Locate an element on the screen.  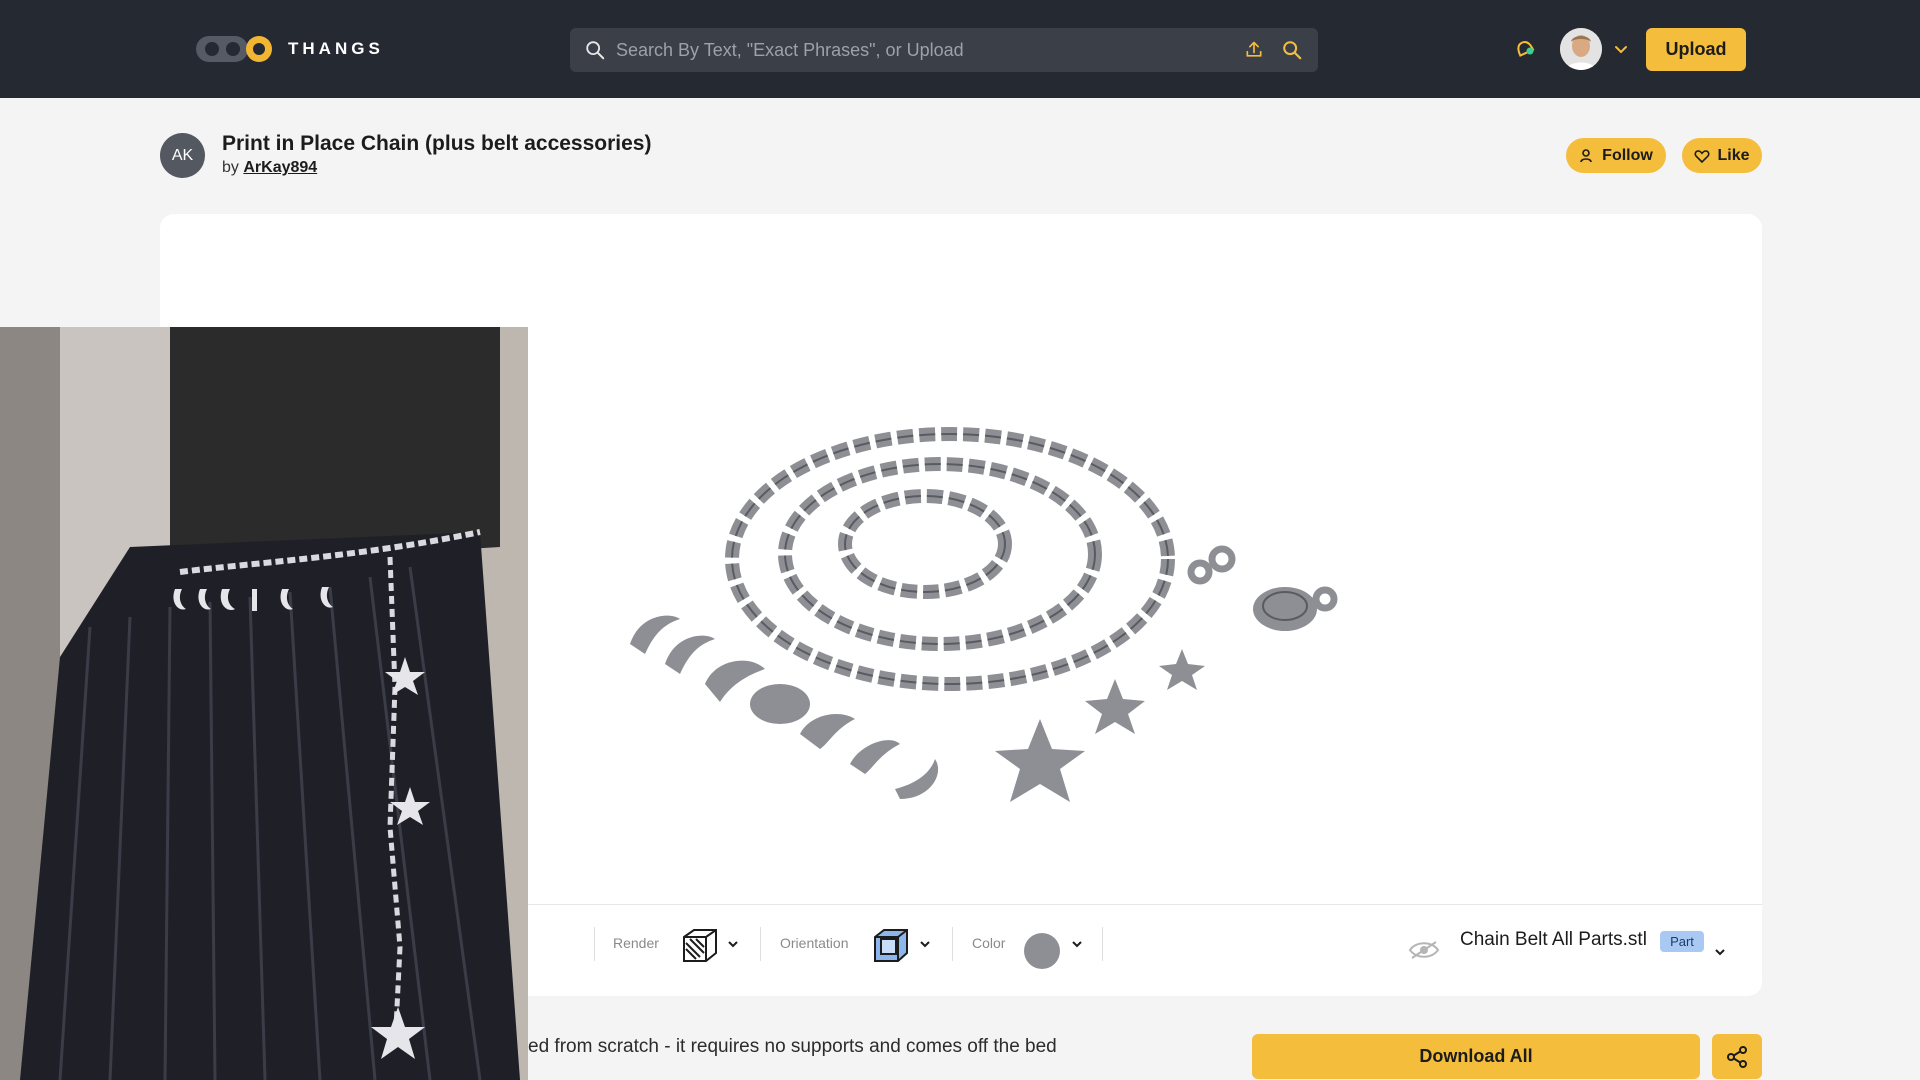
color-swatch is located at coordinates (1042, 951).